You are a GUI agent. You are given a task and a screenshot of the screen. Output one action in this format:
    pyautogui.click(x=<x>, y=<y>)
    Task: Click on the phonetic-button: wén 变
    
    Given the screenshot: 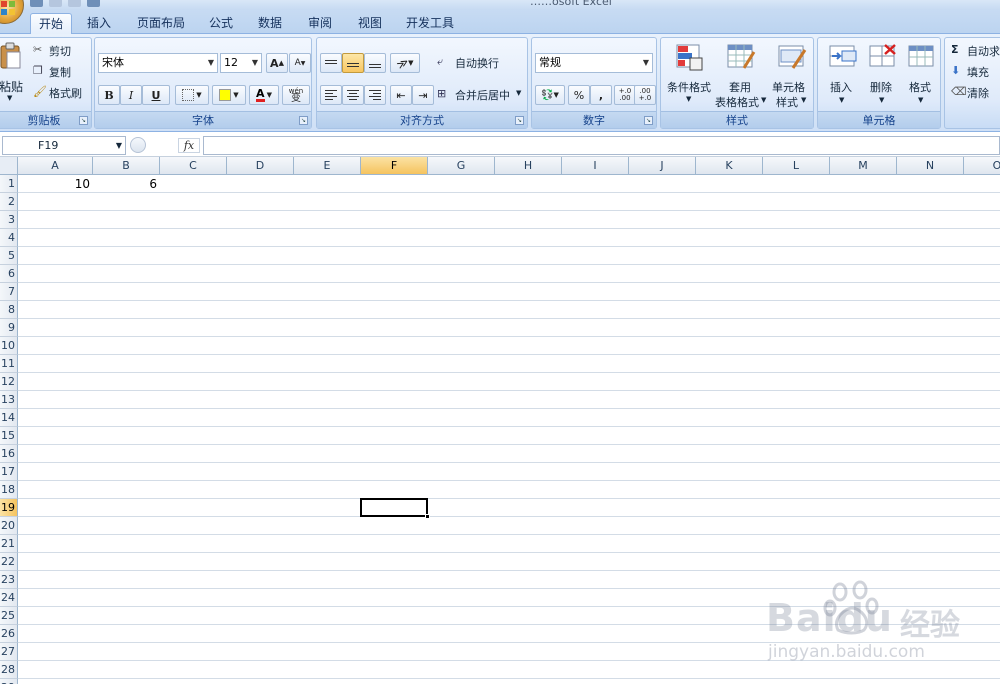 What is the action you would take?
    pyautogui.click(x=296, y=95)
    